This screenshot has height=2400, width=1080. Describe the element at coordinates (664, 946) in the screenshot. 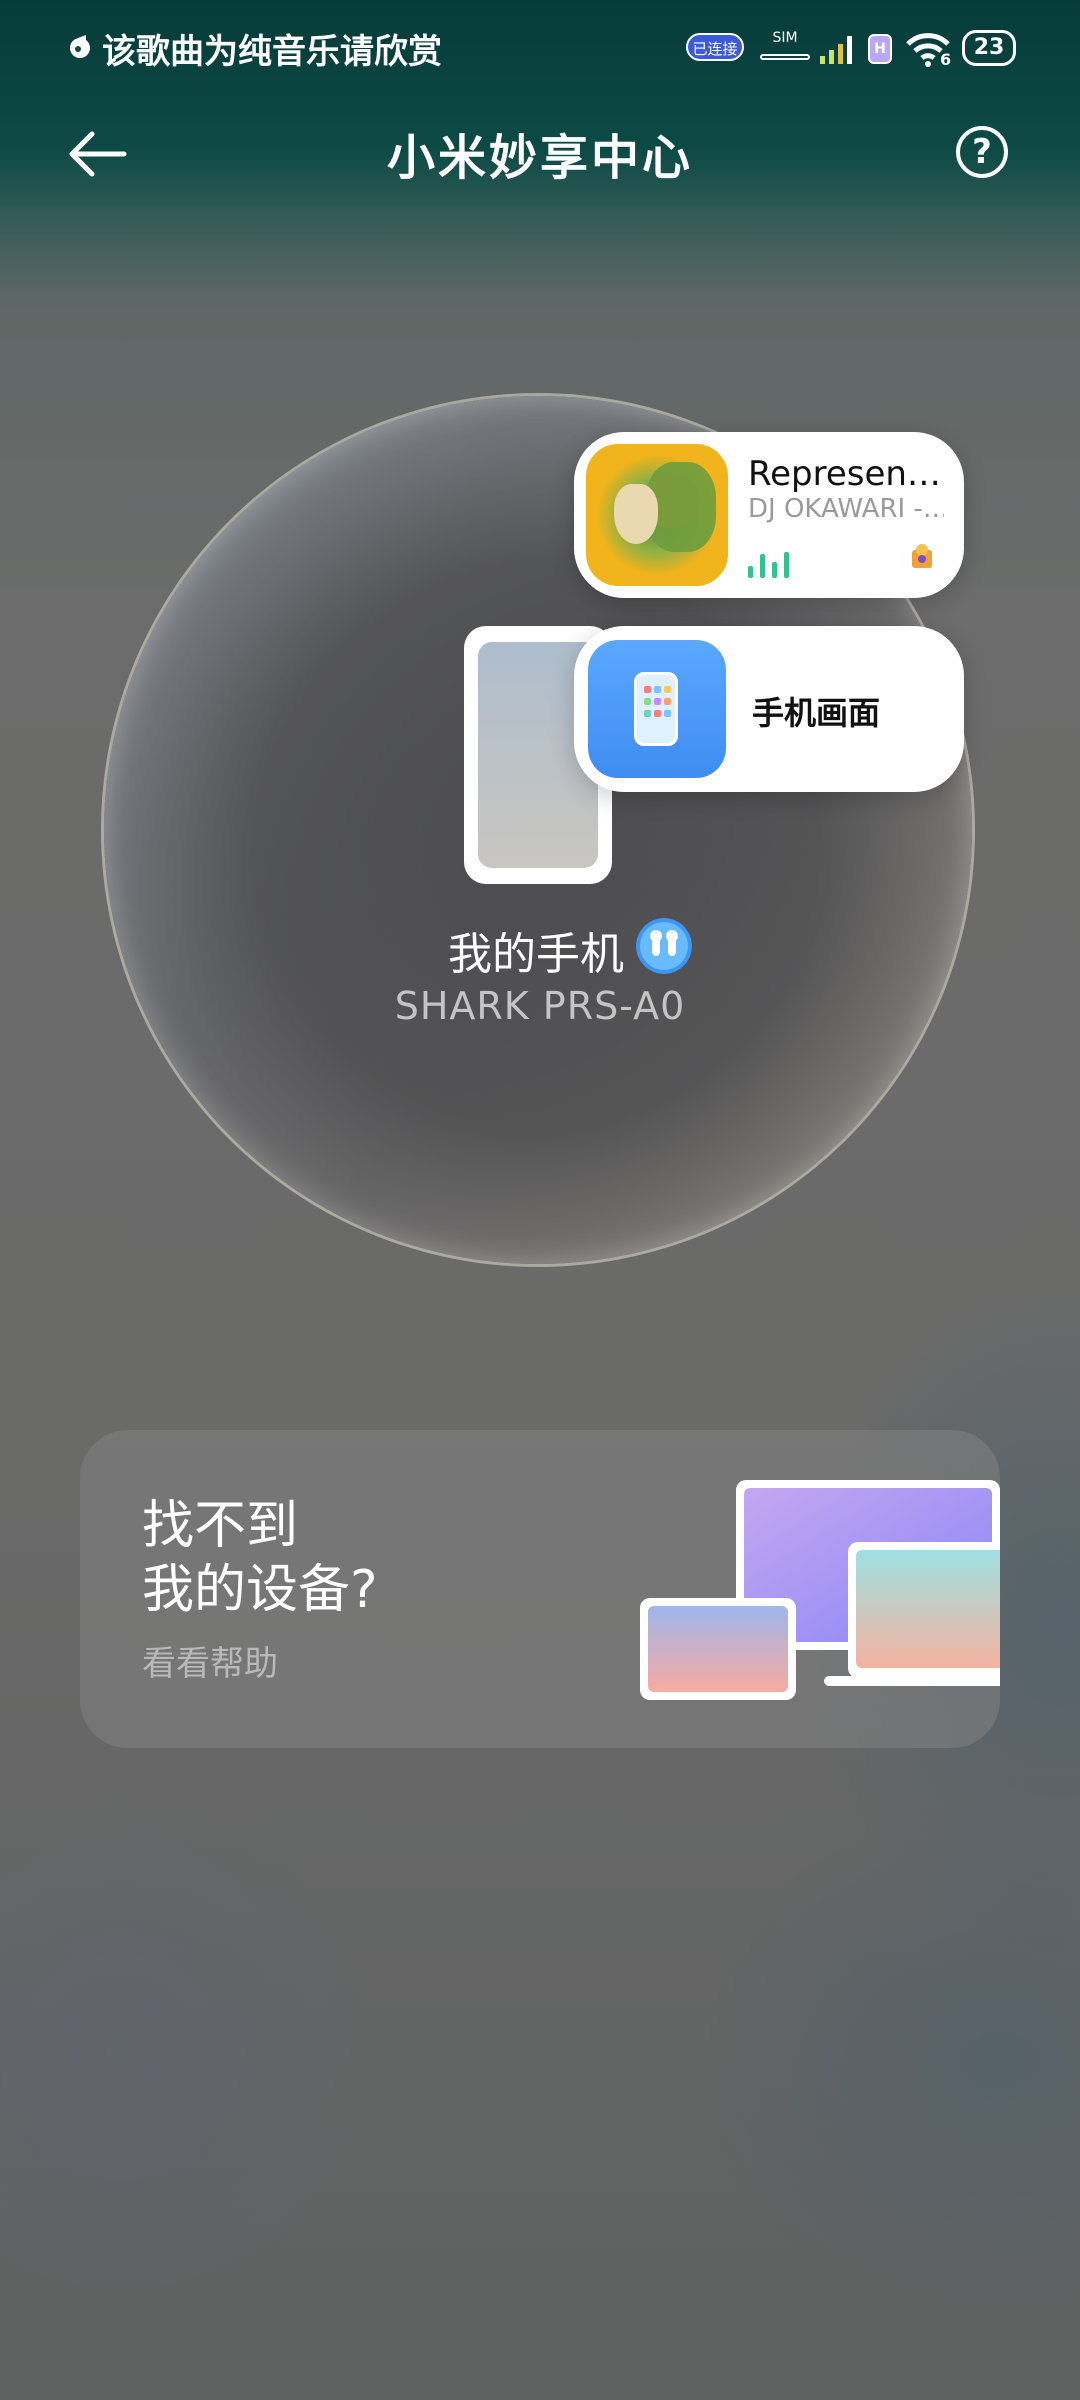

I see `earbuds-icon` at that location.